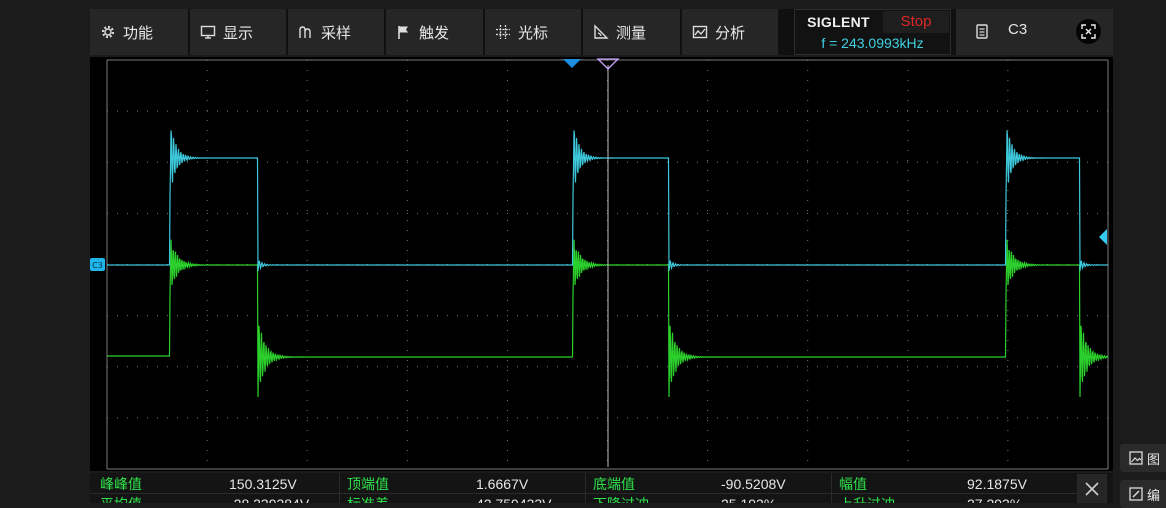 Image resolution: width=1166 pixels, height=508 pixels. What do you see at coordinates (994, 499) in the screenshot?
I see `measure-value: 27.293%` at bounding box center [994, 499].